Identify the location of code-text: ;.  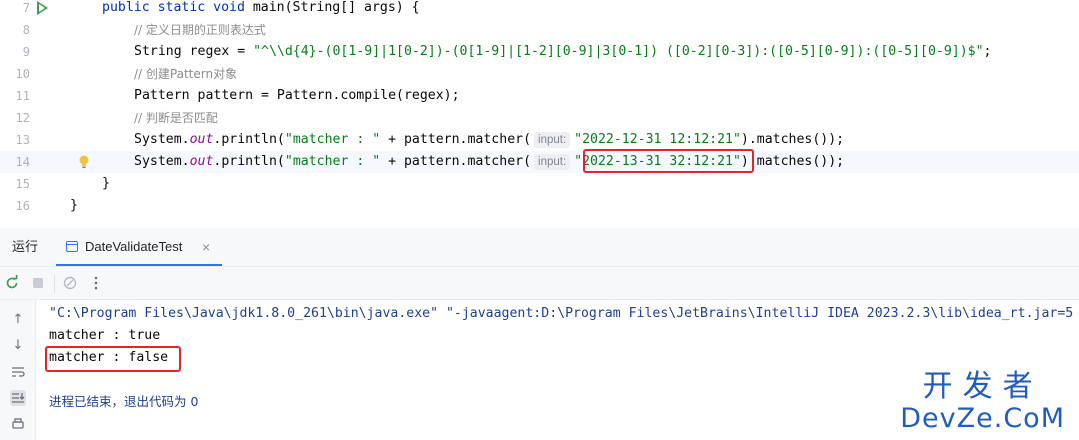
(987, 51).